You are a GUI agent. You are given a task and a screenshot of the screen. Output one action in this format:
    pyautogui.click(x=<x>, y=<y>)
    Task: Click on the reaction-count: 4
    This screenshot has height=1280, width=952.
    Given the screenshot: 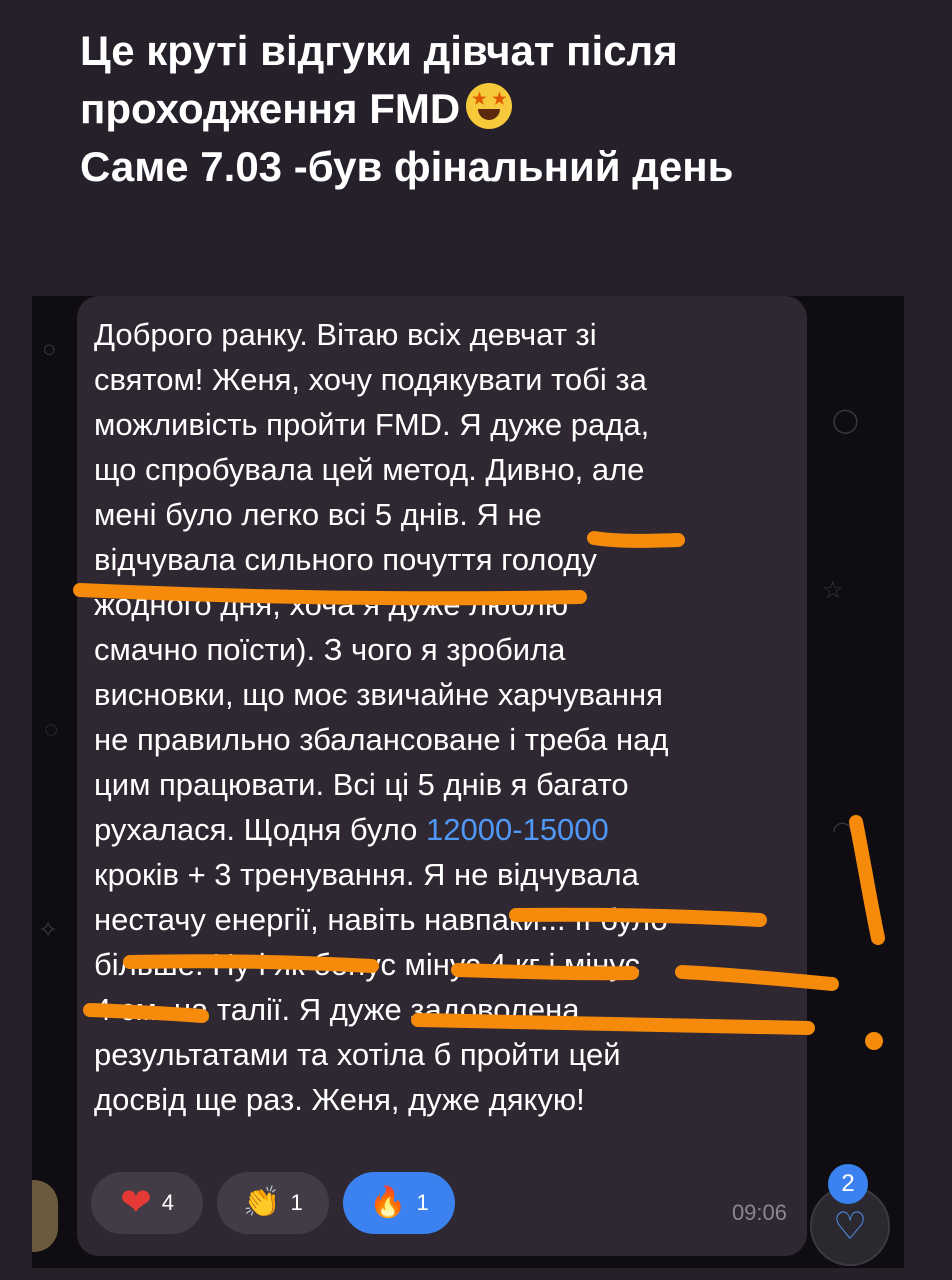 What is the action you would take?
    pyautogui.click(x=168, y=1202)
    